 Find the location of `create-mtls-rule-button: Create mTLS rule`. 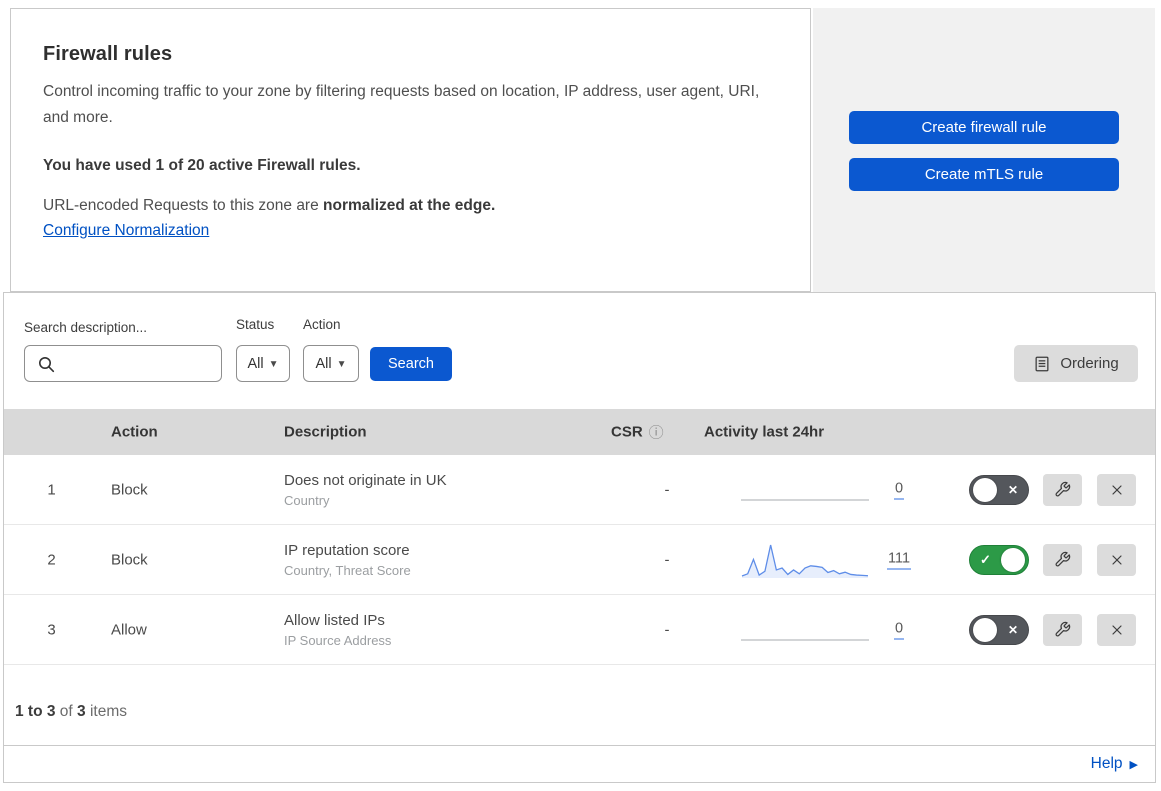

create-mtls-rule-button: Create mTLS rule is located at coordinates (984, 174).